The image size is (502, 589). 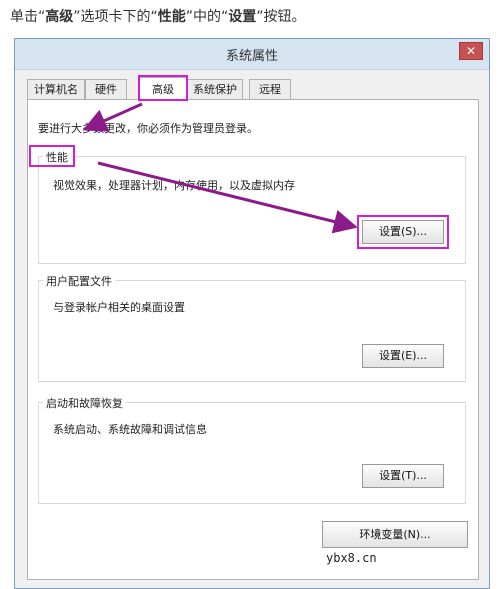 What do you see at coordinates (163, 88) in the screenshot?
I see `tab-advanced-highlight` at bounding box center [163, 88].